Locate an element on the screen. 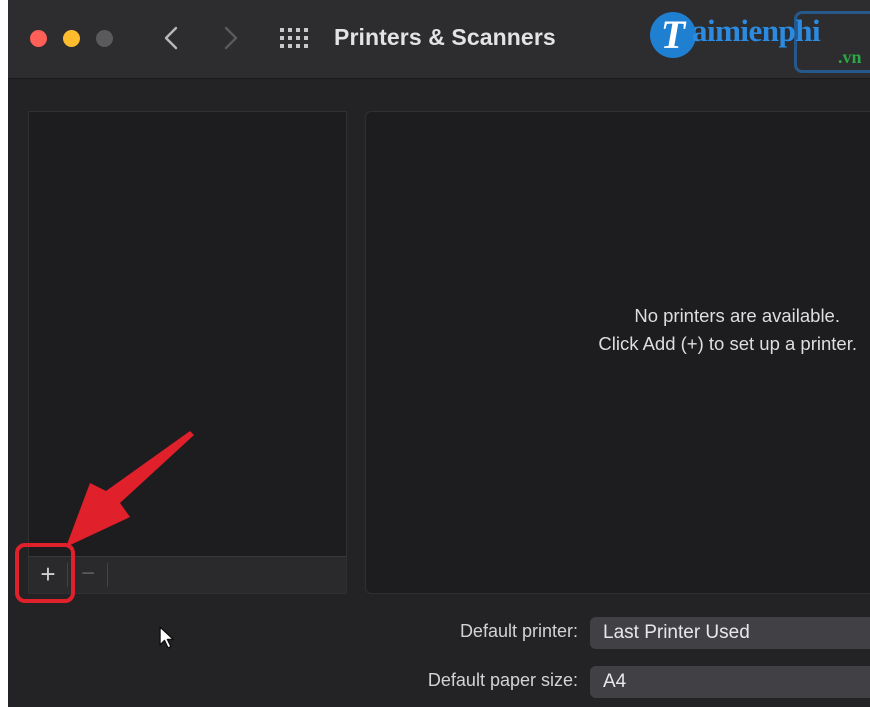 This screenshot has height=707, width=870. watermark-tld: .vn is located at coordinates (850, 57).